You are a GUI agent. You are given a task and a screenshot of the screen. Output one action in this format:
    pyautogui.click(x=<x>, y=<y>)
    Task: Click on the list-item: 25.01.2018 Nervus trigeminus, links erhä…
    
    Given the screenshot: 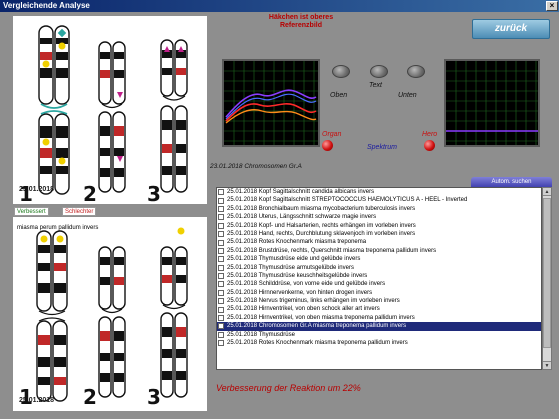 What is the action you would take?
    pyautogui.click(x=379, y=301)
    